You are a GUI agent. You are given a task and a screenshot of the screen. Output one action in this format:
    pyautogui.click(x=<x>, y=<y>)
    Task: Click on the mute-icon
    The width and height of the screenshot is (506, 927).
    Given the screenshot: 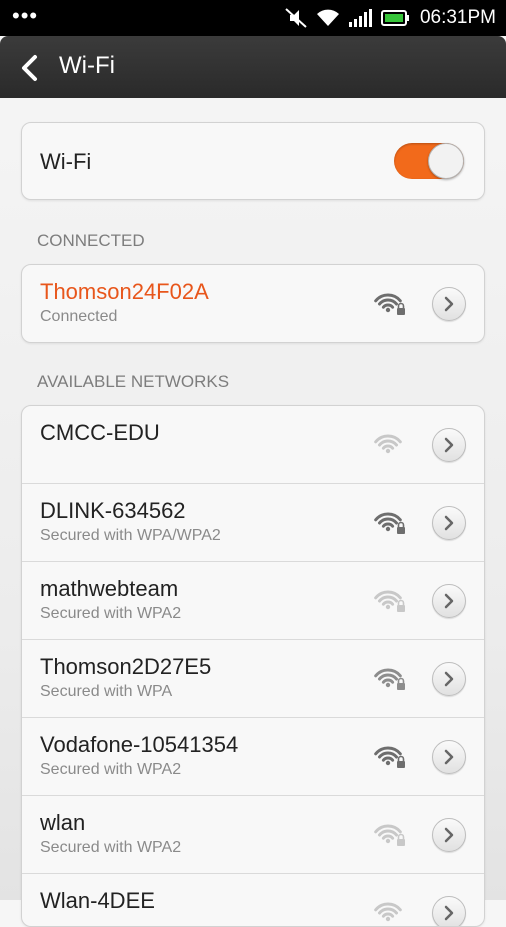 What is the action you would take?
    pyautogui.click(x=296, y=18)
    